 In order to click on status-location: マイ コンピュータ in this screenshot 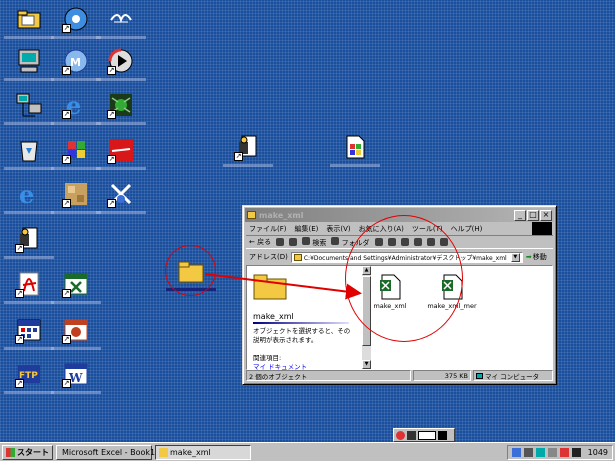, I will do `click(513, 375)`.